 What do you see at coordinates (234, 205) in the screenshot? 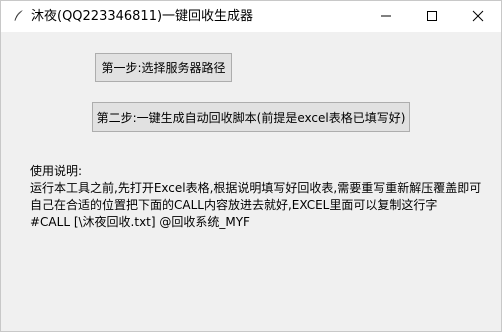
I see `usage-line: 自己在合适的位置把下面的CALL内容放进去就好,EXCEL里面可以复制这行字` at bounding box center [234, 205].